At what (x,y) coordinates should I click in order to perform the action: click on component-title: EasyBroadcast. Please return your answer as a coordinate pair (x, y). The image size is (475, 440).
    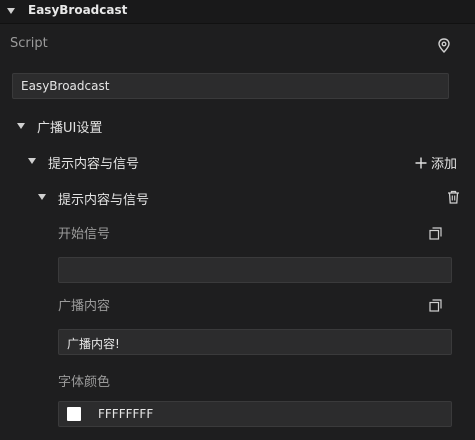
    Looking at the image, I should click on (78, 10).